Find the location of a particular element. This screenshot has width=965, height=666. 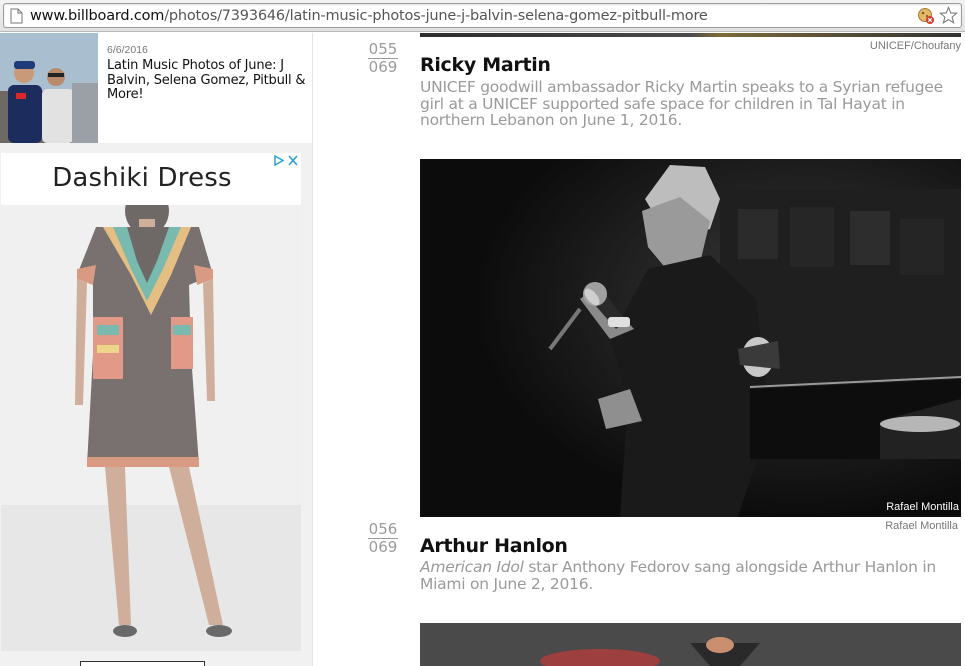

ad-title: Dashiki Dress is located at coordinates (142, 178).